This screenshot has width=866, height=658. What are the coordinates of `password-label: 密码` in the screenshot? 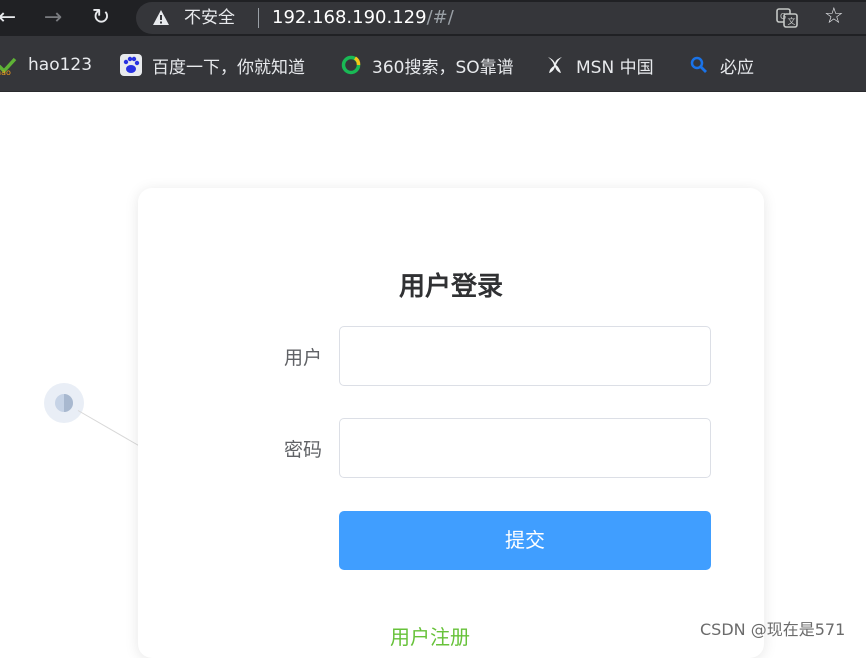 It's located at (302, 450).